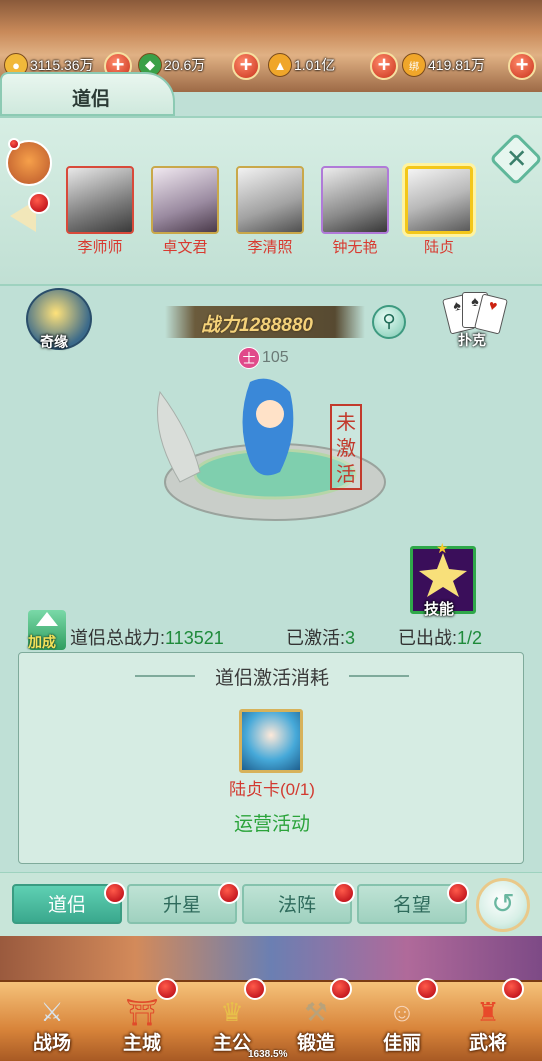 The height and width of the screenshot is (1061, 542). What do you see at coordinates (271, 958) in the screenshot?
I see `decorative-band` at bounding box center [271, 958].